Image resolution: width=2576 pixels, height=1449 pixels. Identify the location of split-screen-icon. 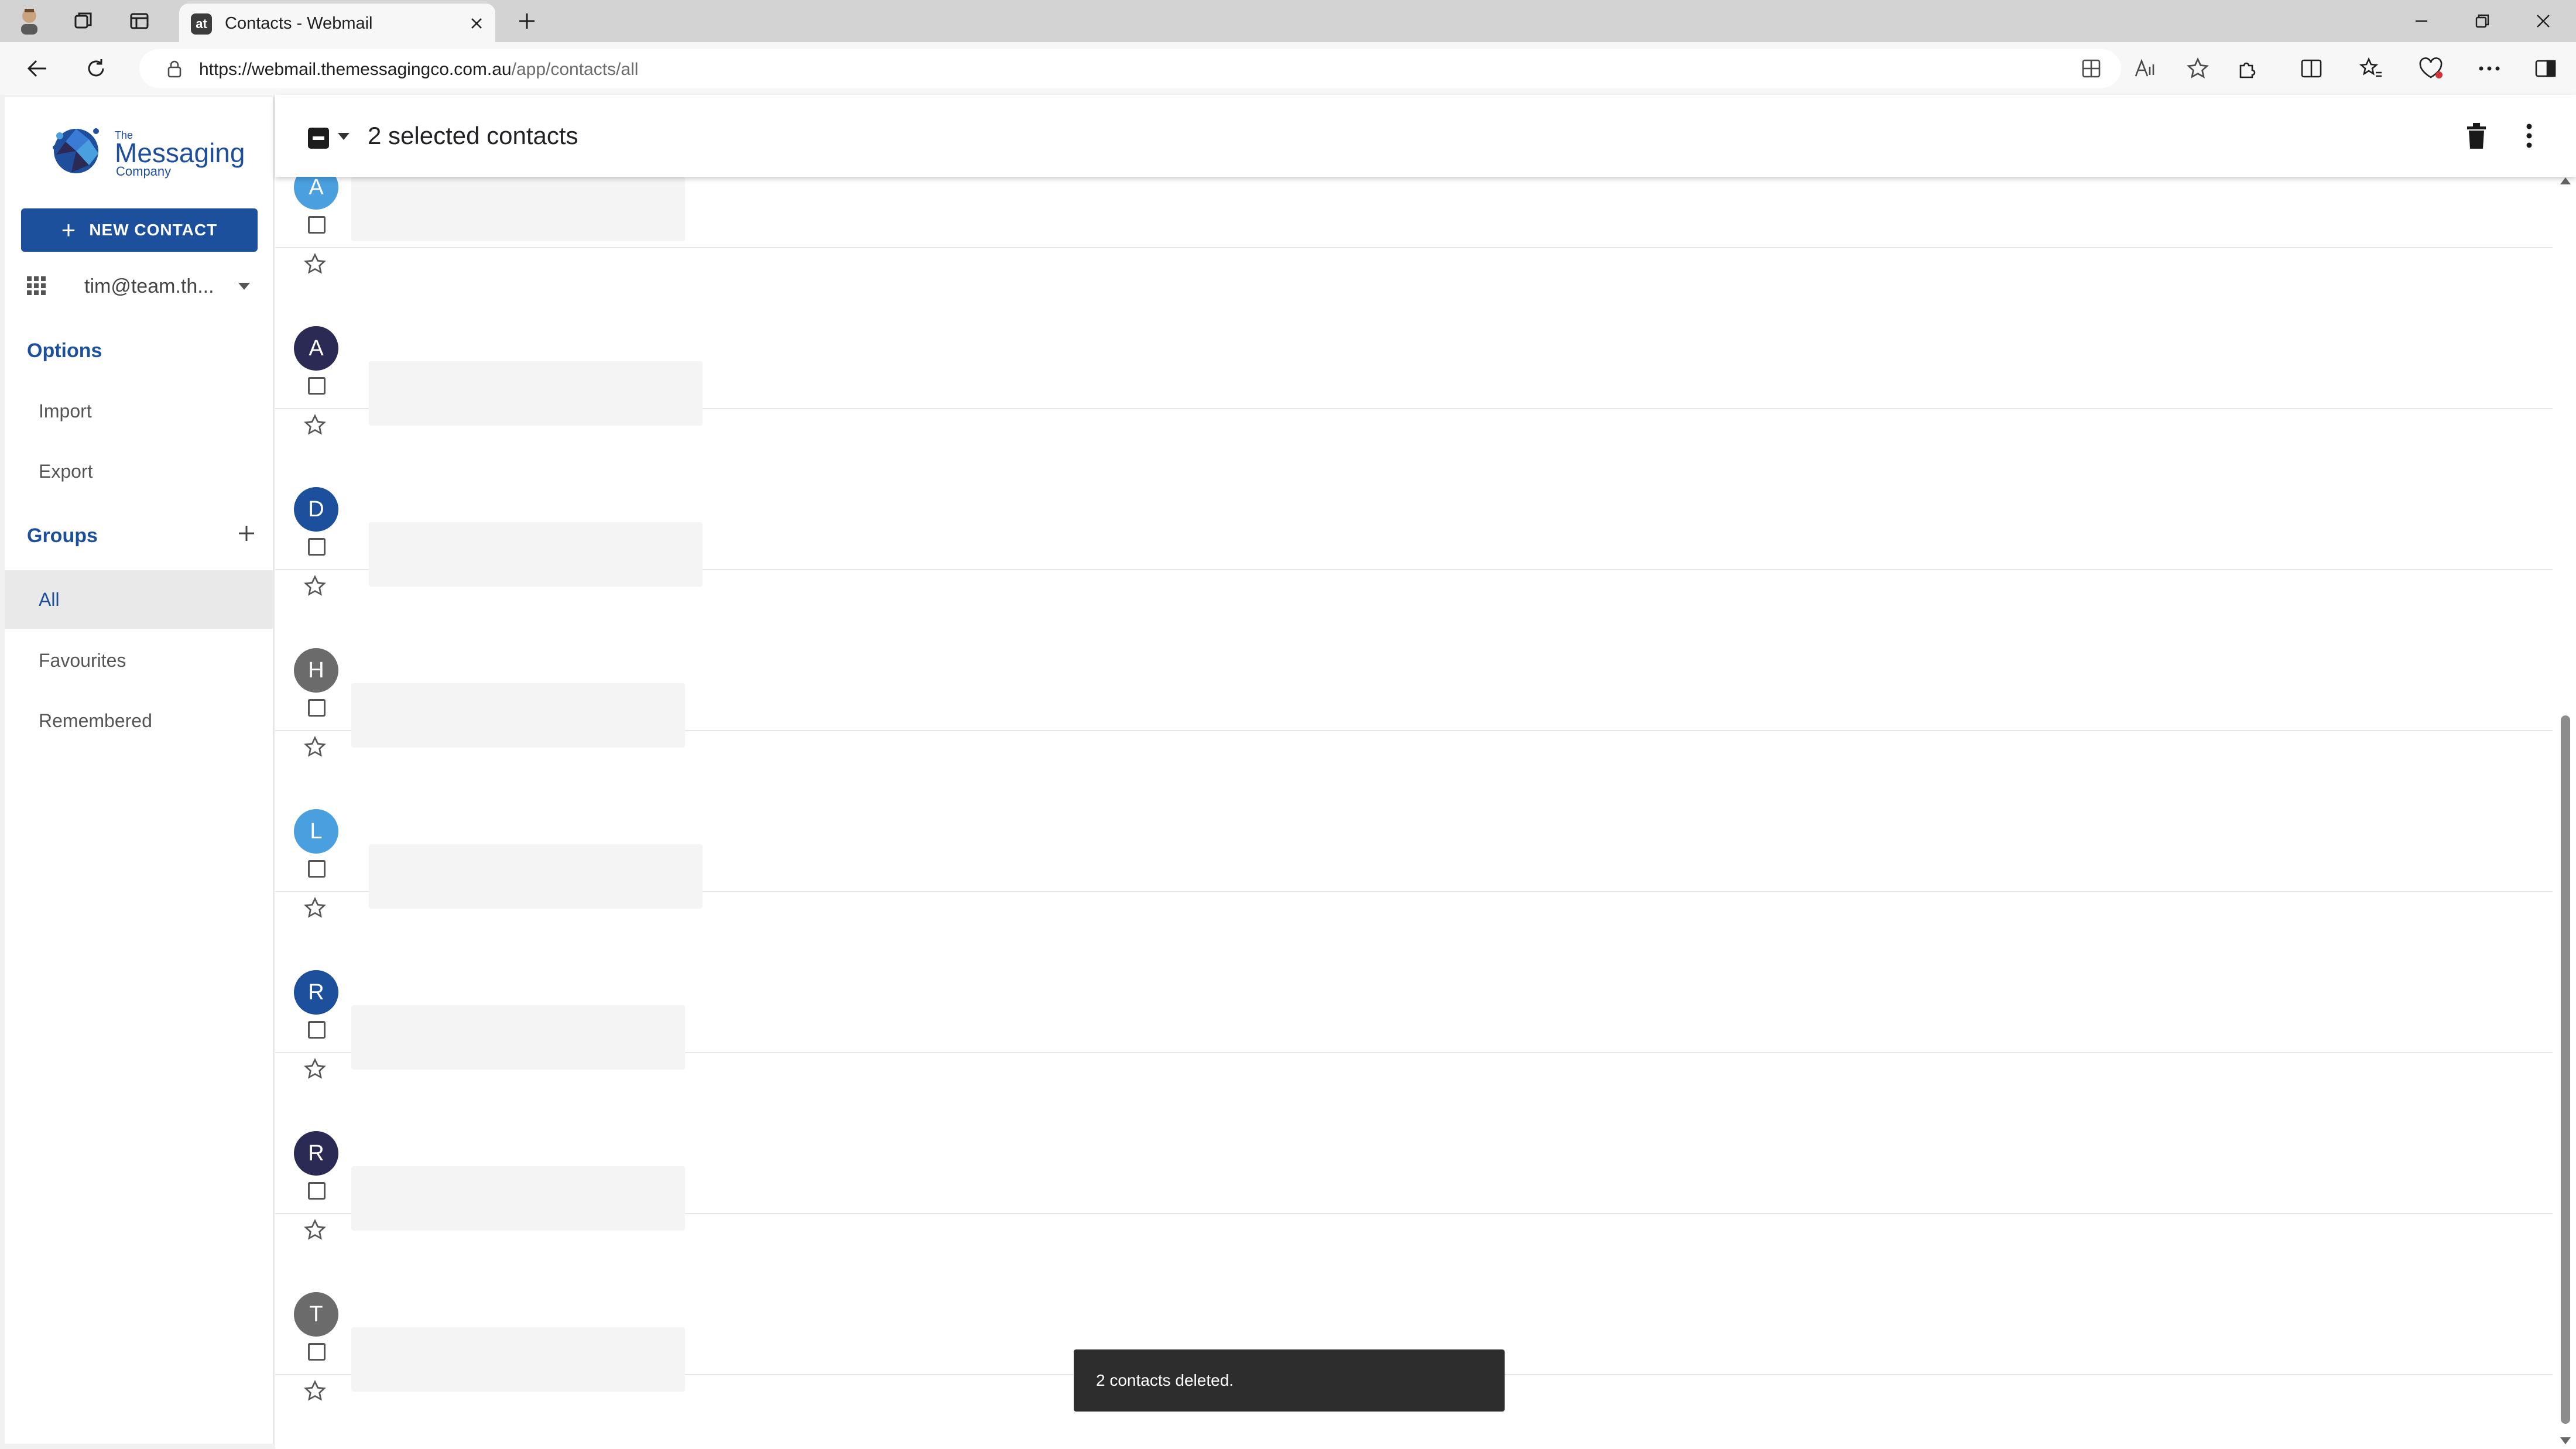
(2311, 68).